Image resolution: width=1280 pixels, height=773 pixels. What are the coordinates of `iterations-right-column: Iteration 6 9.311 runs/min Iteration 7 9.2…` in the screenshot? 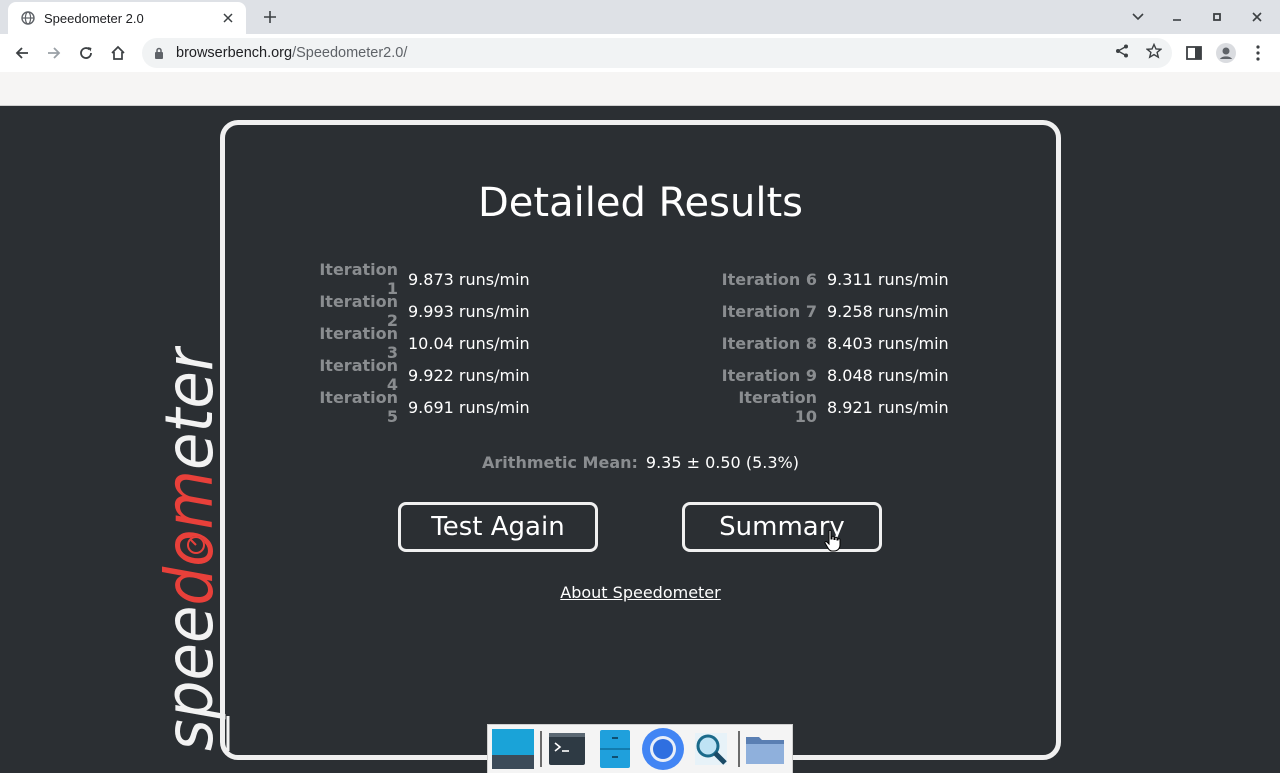 It's located at (833, 345).